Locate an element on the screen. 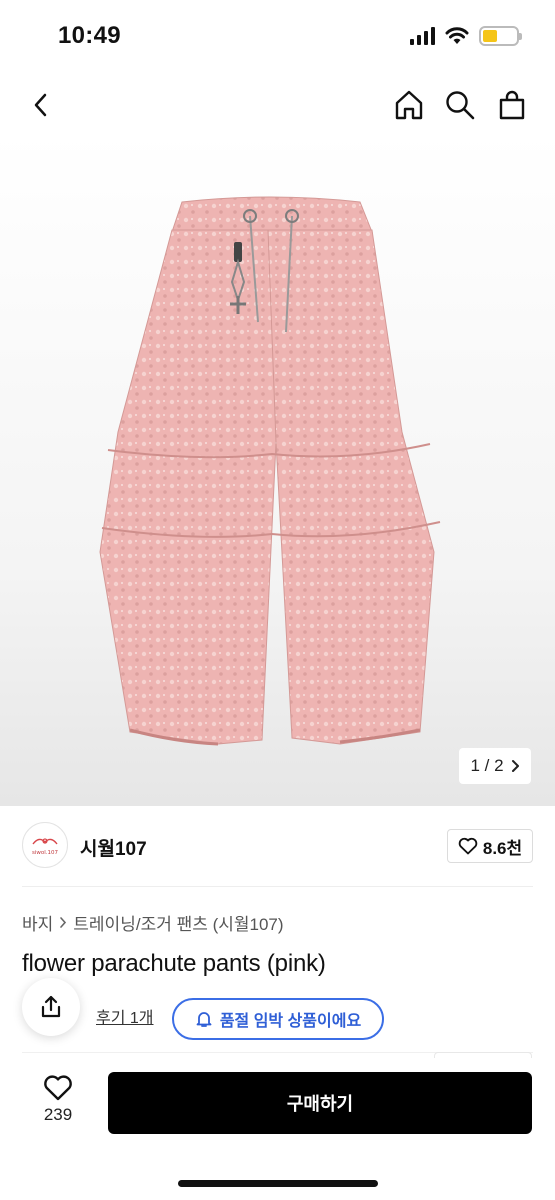 This screenshot has height=1200, width=555. home-icon is located at coordinates (409, 105).